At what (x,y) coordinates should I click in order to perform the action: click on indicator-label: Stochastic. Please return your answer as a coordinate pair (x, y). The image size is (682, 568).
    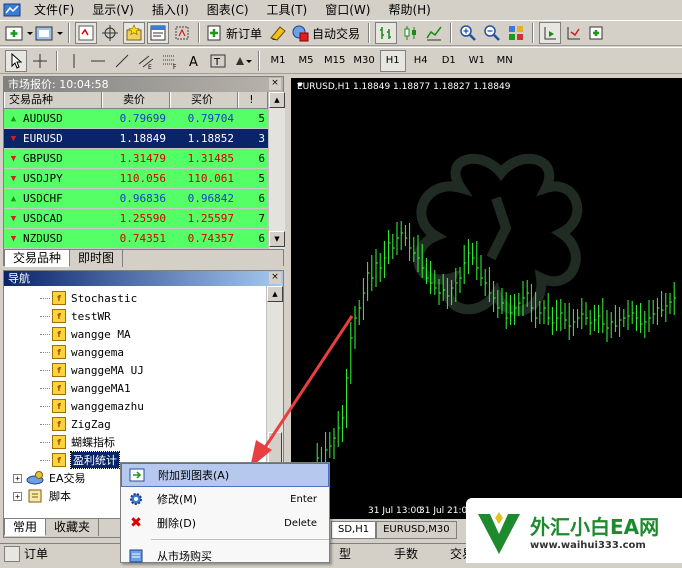
    Looking at the image, I should click on (104, 298).